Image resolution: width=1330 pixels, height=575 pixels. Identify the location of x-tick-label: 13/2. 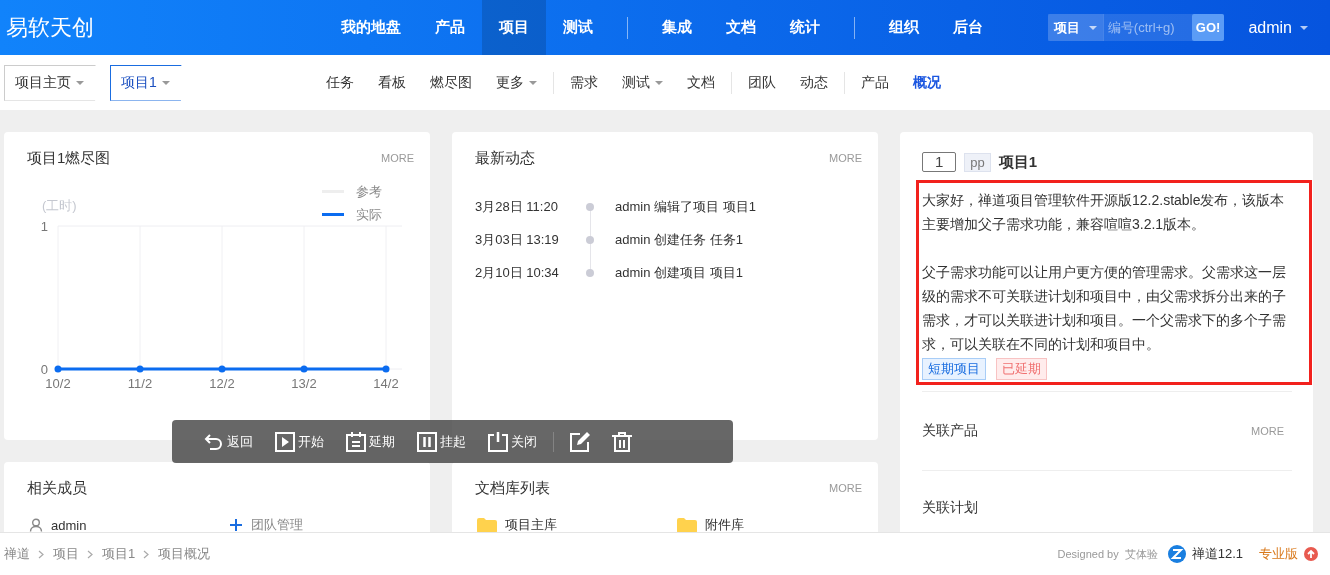
(304, 383).